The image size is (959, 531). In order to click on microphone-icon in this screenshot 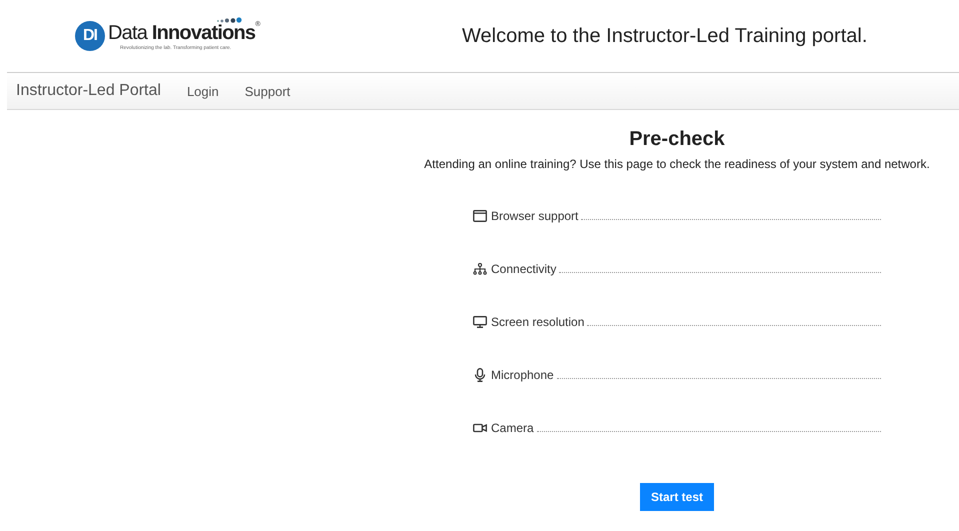, I will do `click(480, 375)`.